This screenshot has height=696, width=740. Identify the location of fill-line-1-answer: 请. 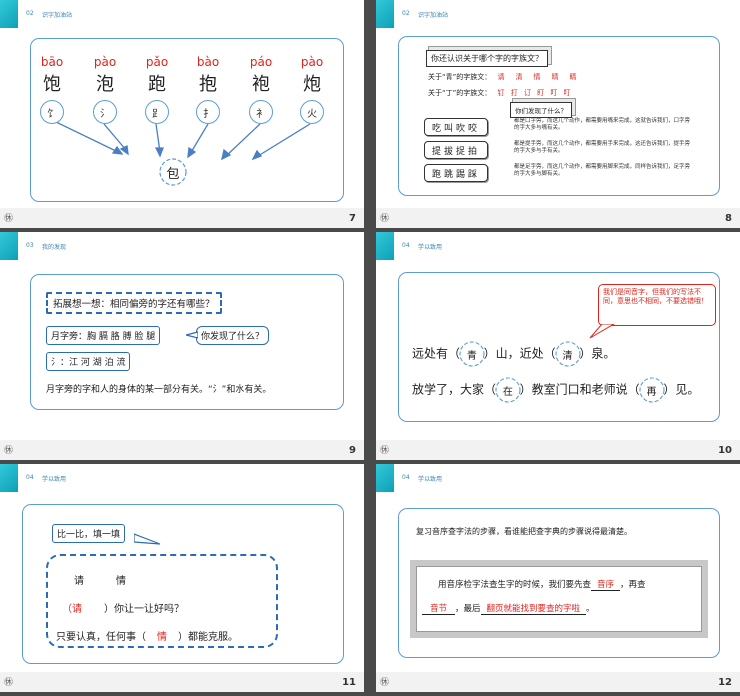
(77, 609).